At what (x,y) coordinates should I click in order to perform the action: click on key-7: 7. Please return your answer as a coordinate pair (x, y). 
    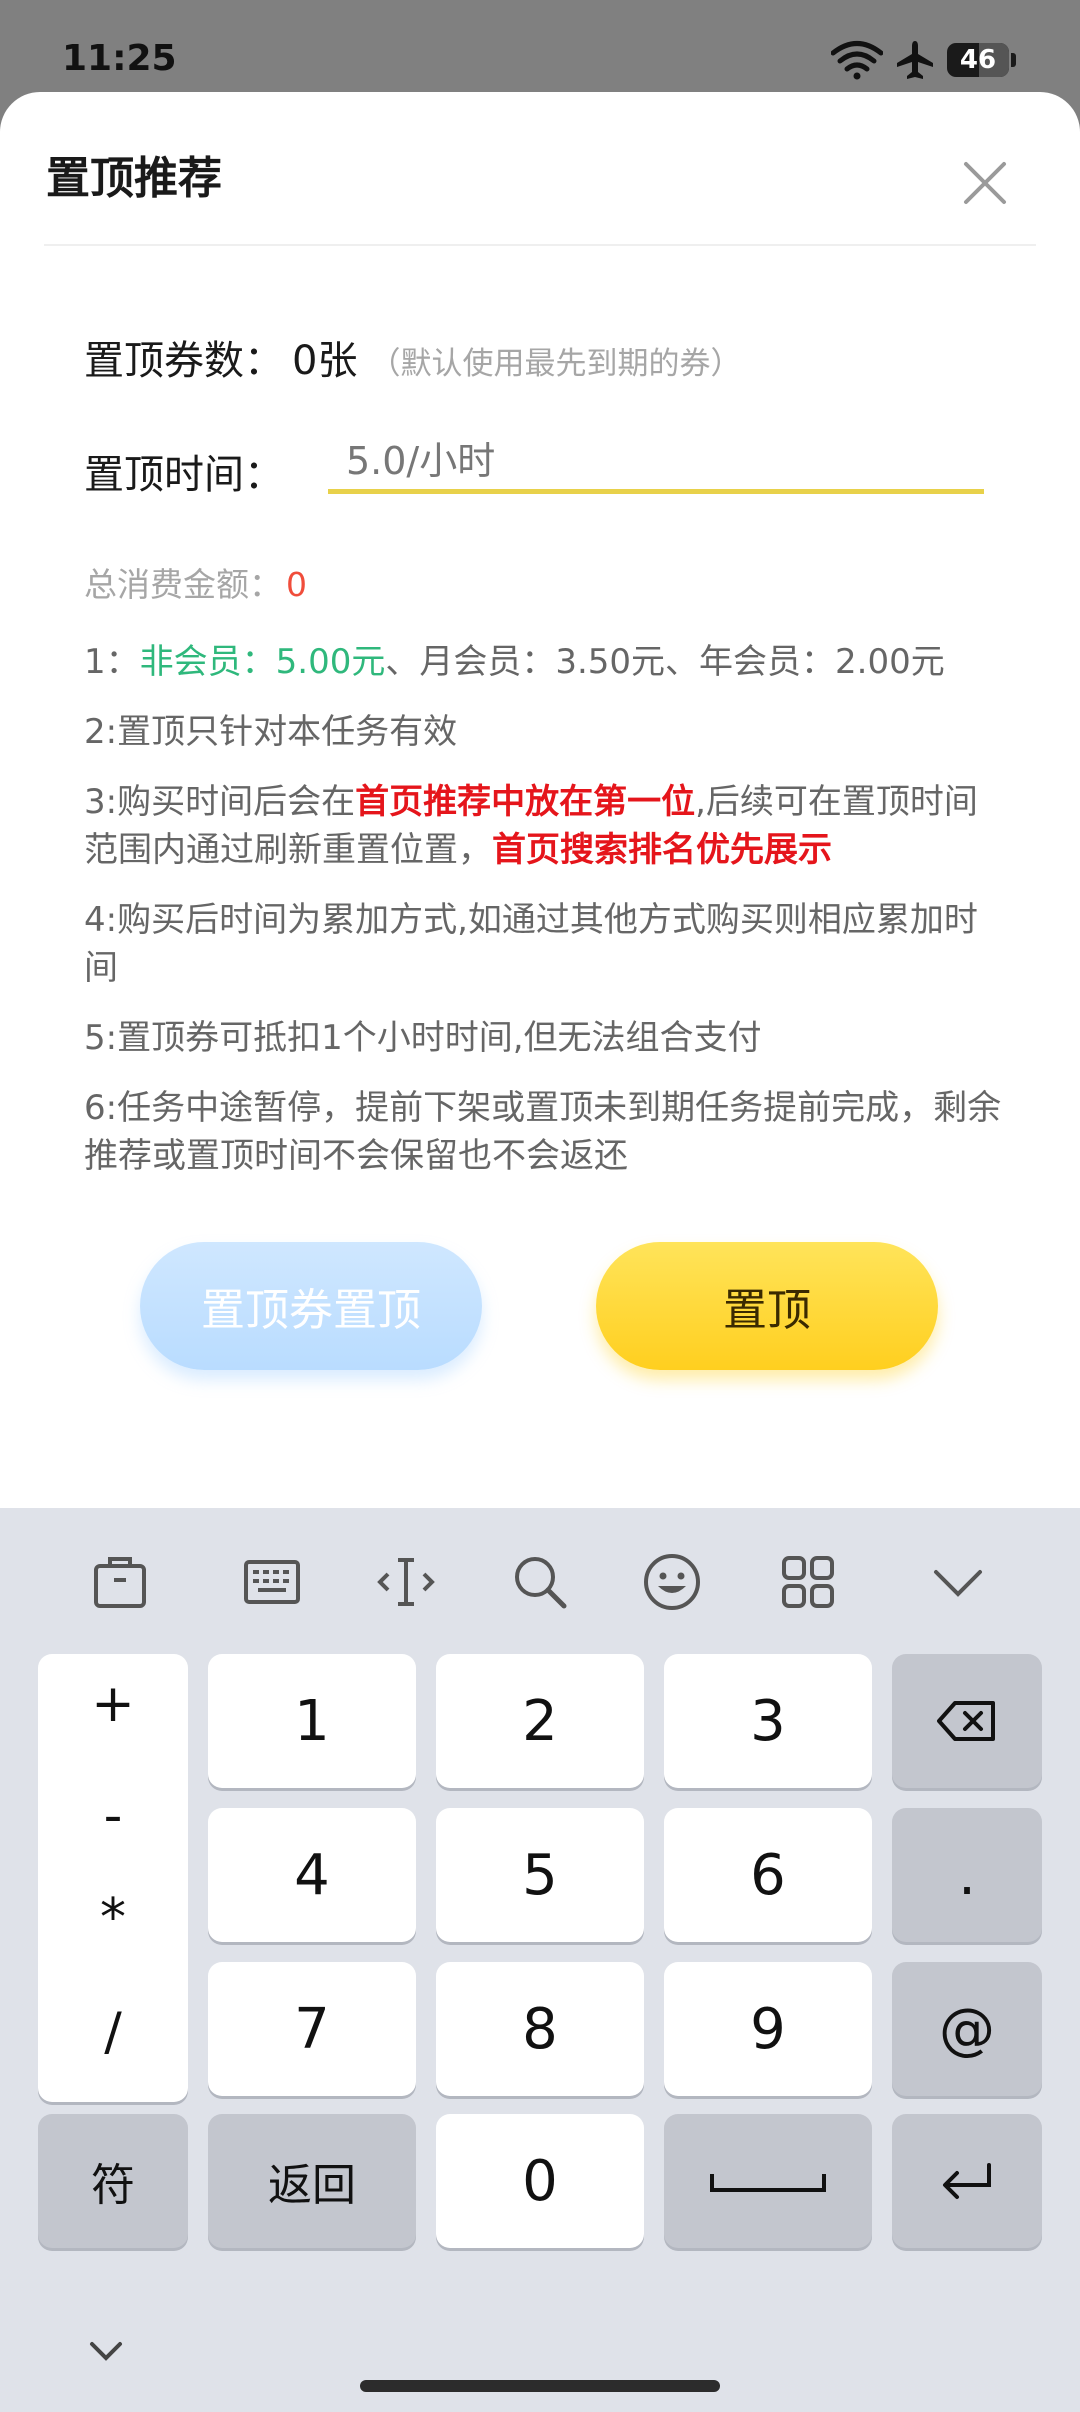
    Looking at the image, I should click on (312, 2029).